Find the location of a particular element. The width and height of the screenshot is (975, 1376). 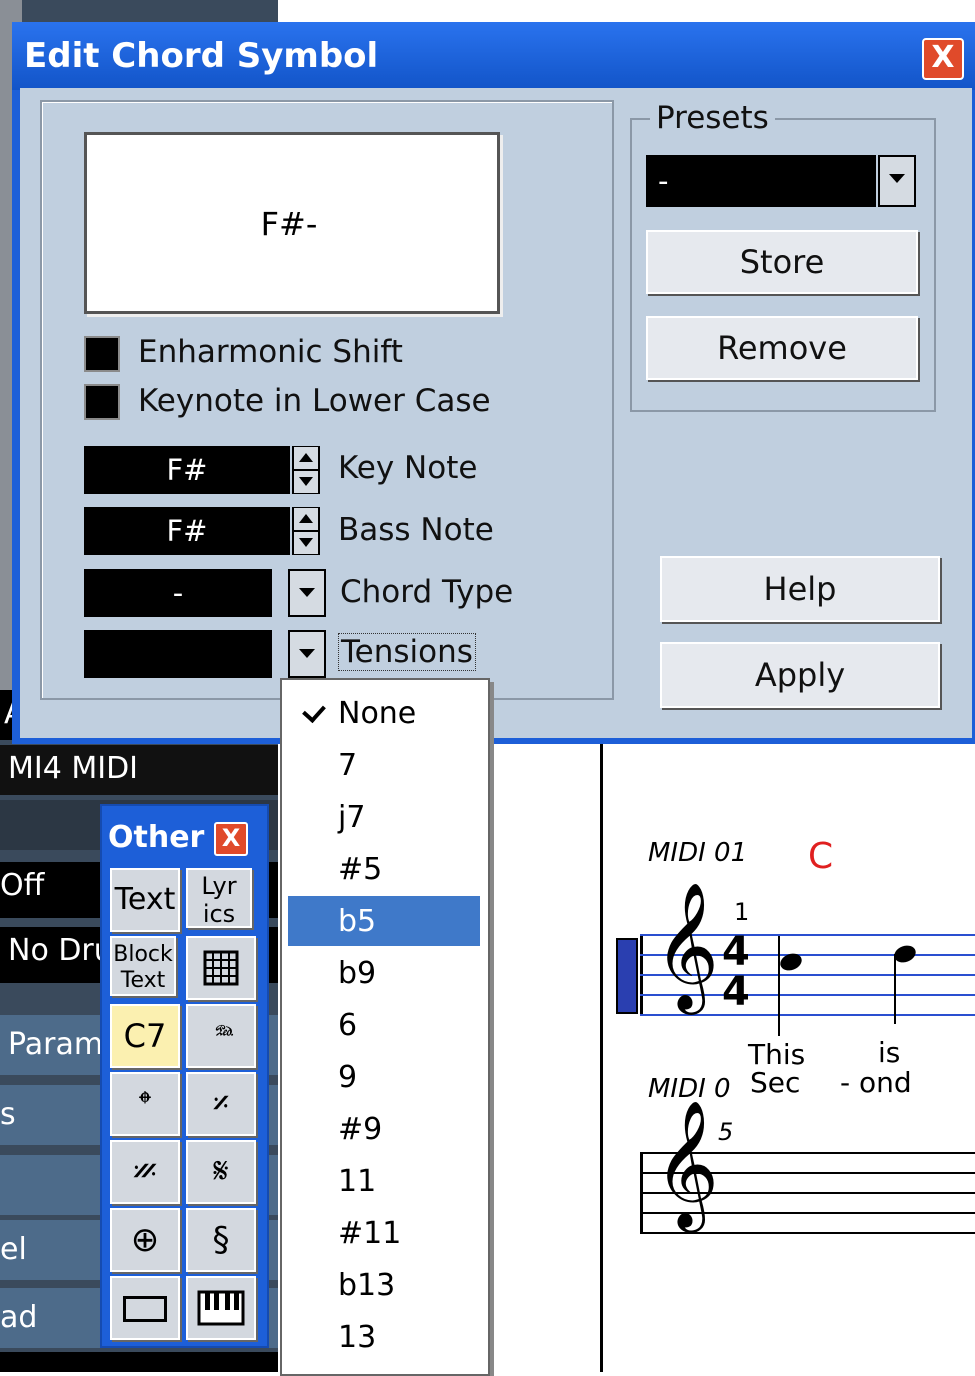

no-drum-label: No Dru is located at coordinates (60, 950).